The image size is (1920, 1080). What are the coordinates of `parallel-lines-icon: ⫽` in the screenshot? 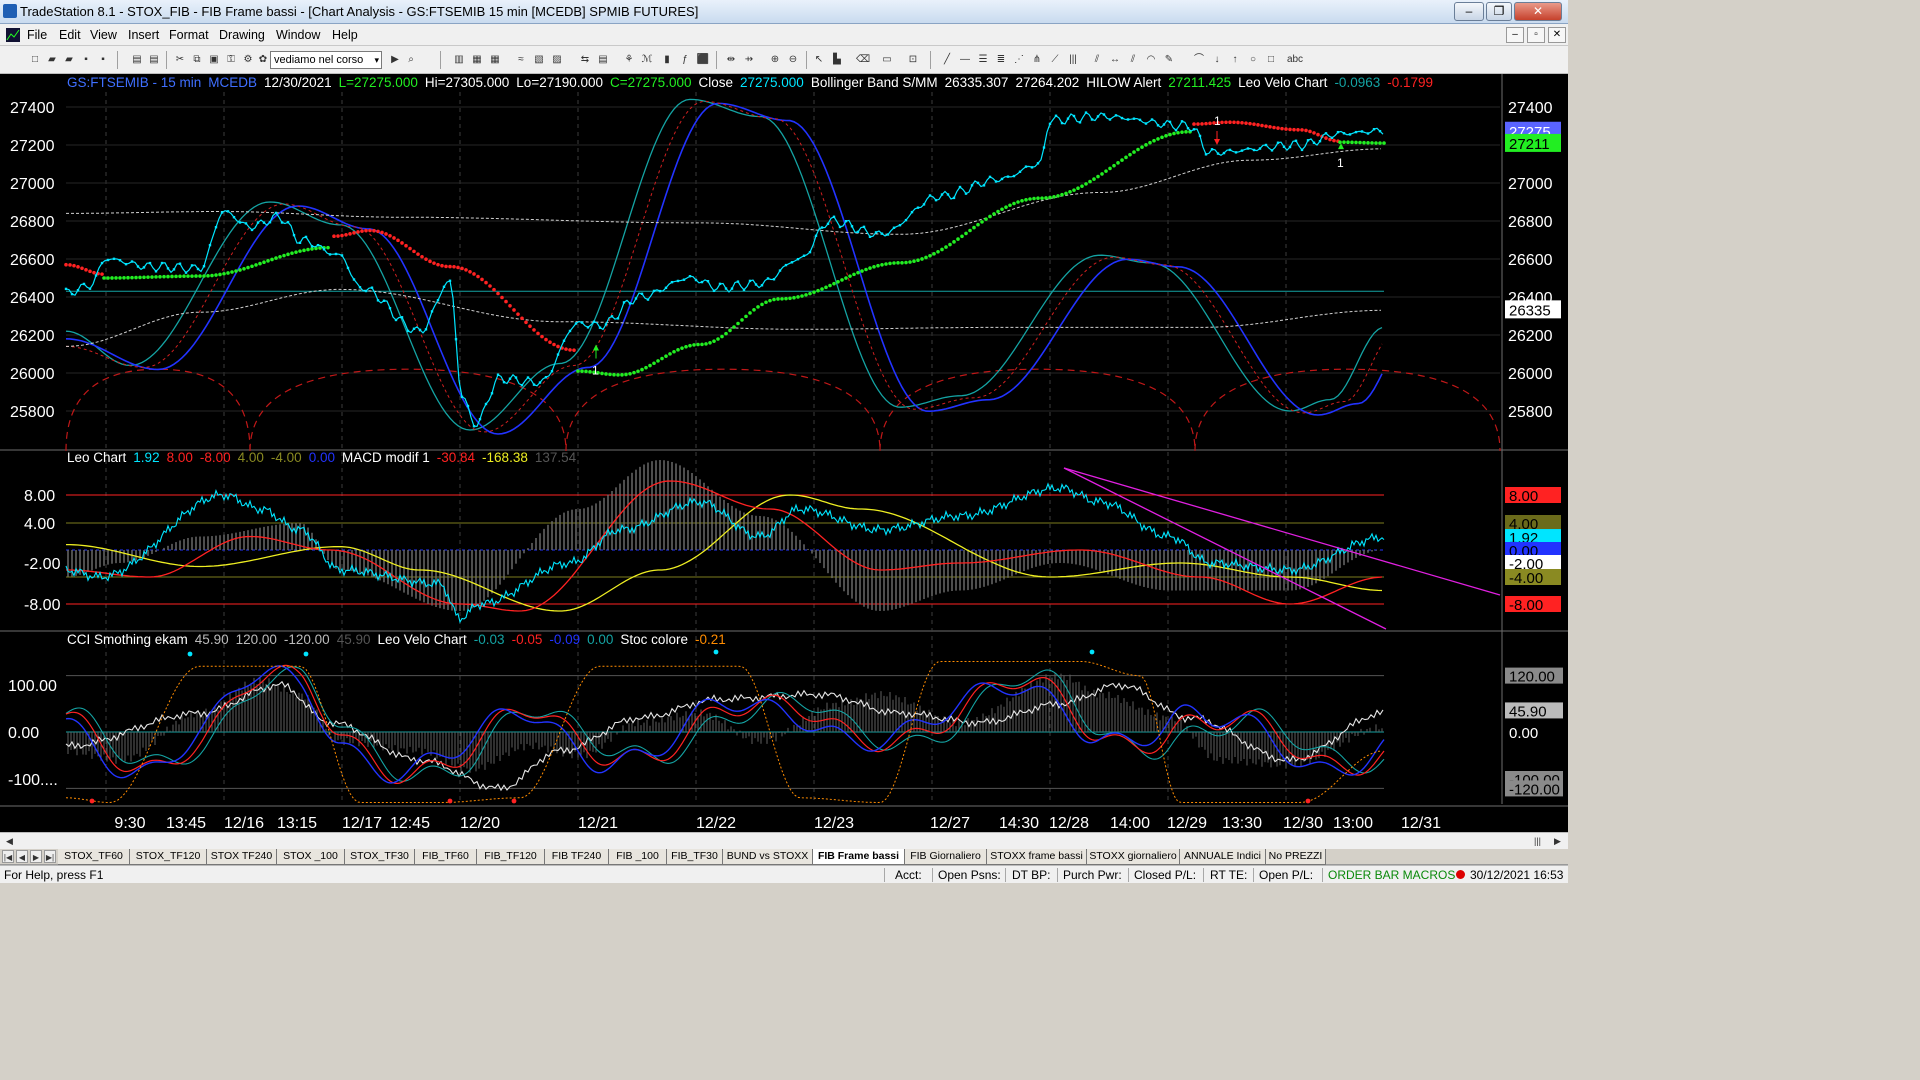 It's located at (1133, 60).